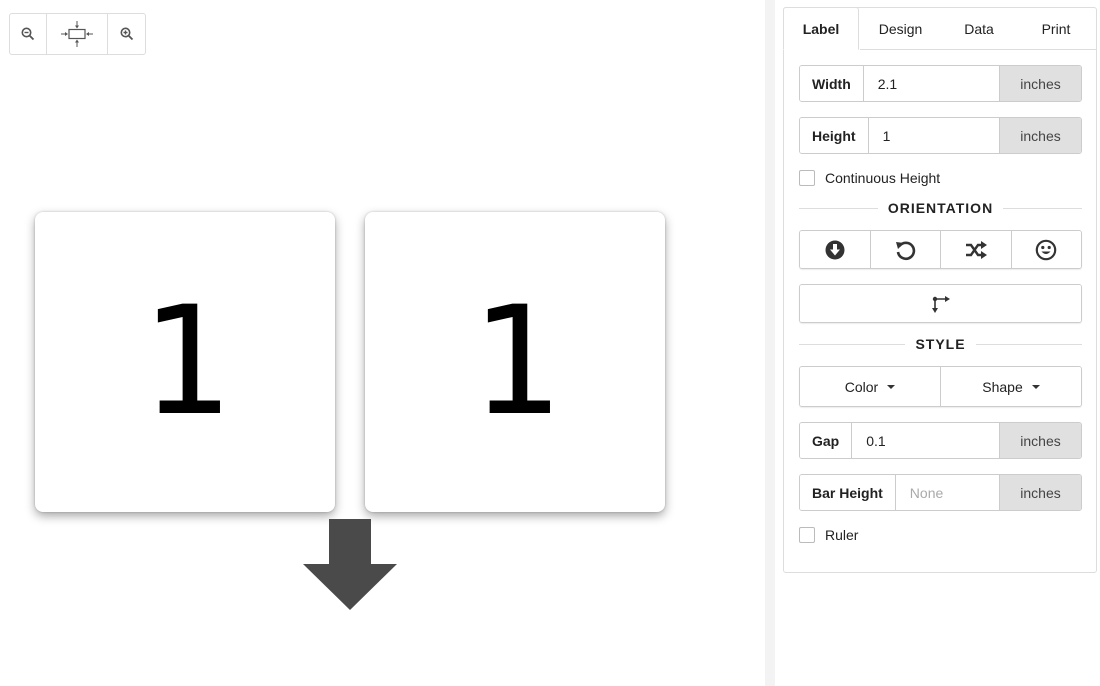  I want to click on zoom-in-button, so click(126, 34).